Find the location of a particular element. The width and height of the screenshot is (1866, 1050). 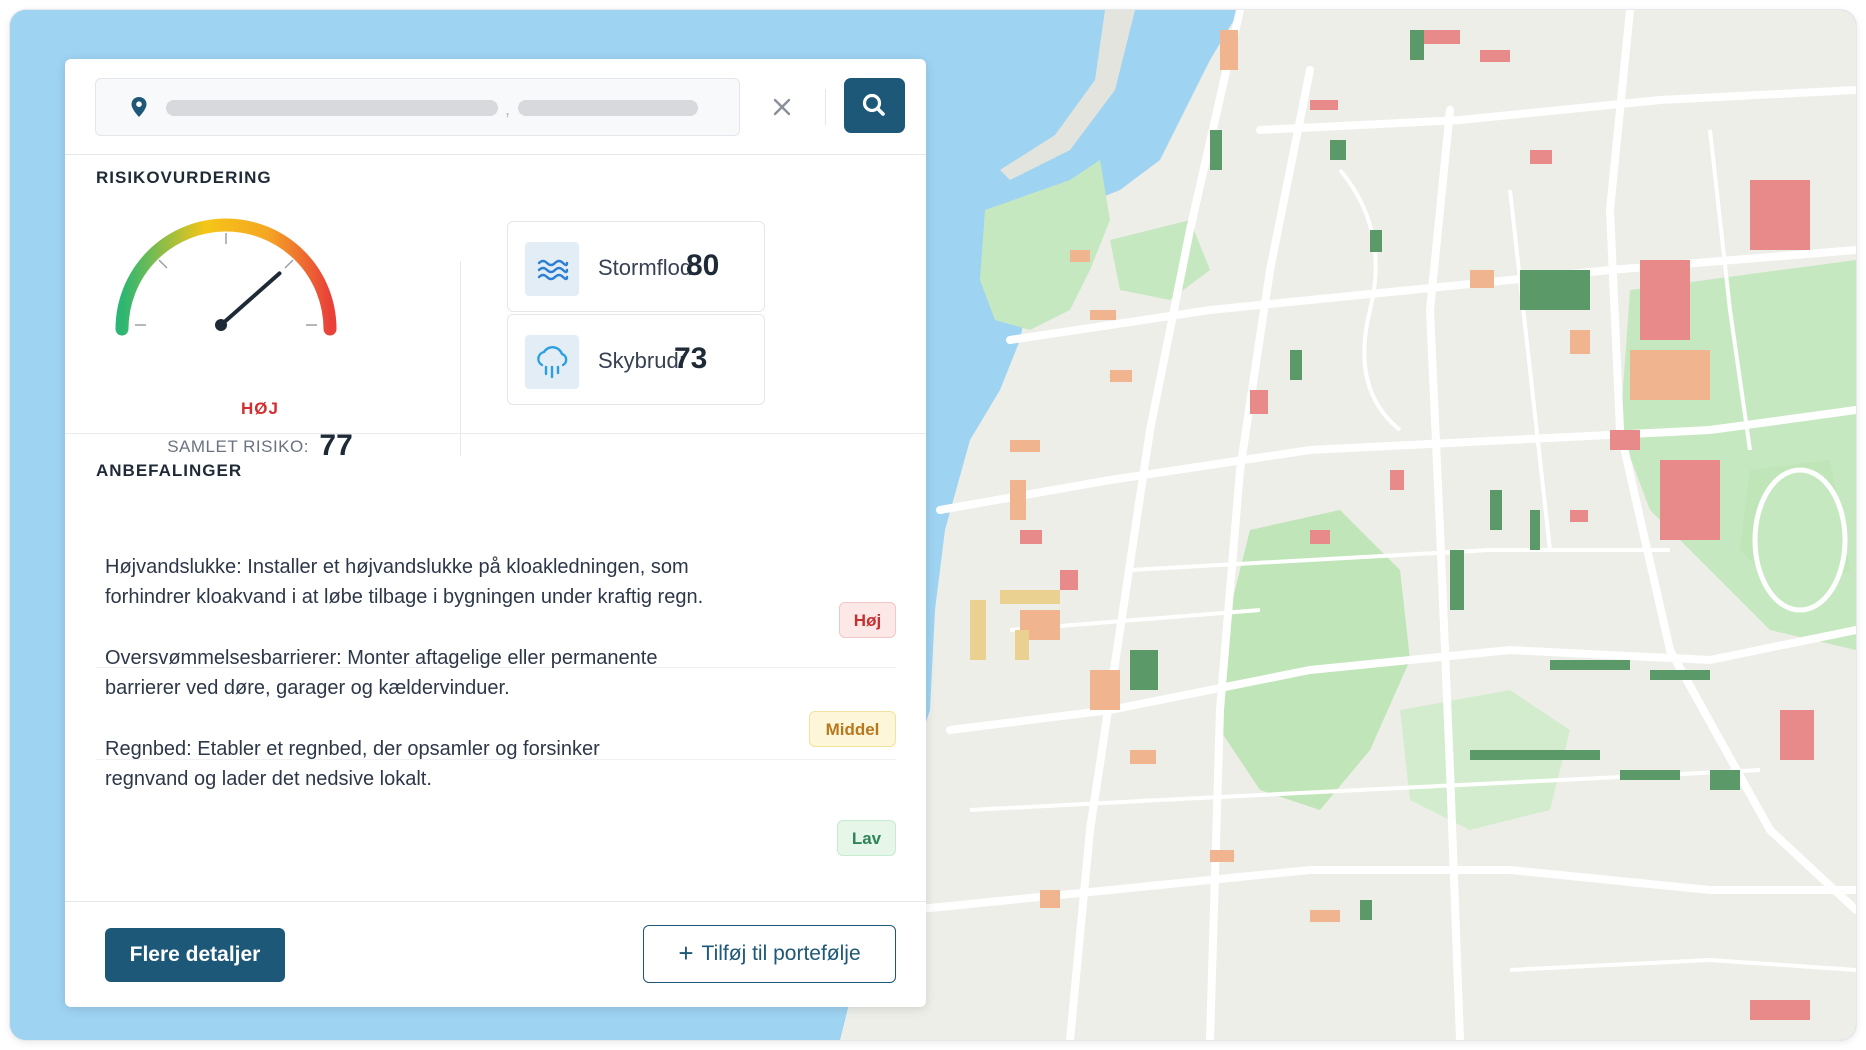

risk-divider is located at coordinates (460, 358).